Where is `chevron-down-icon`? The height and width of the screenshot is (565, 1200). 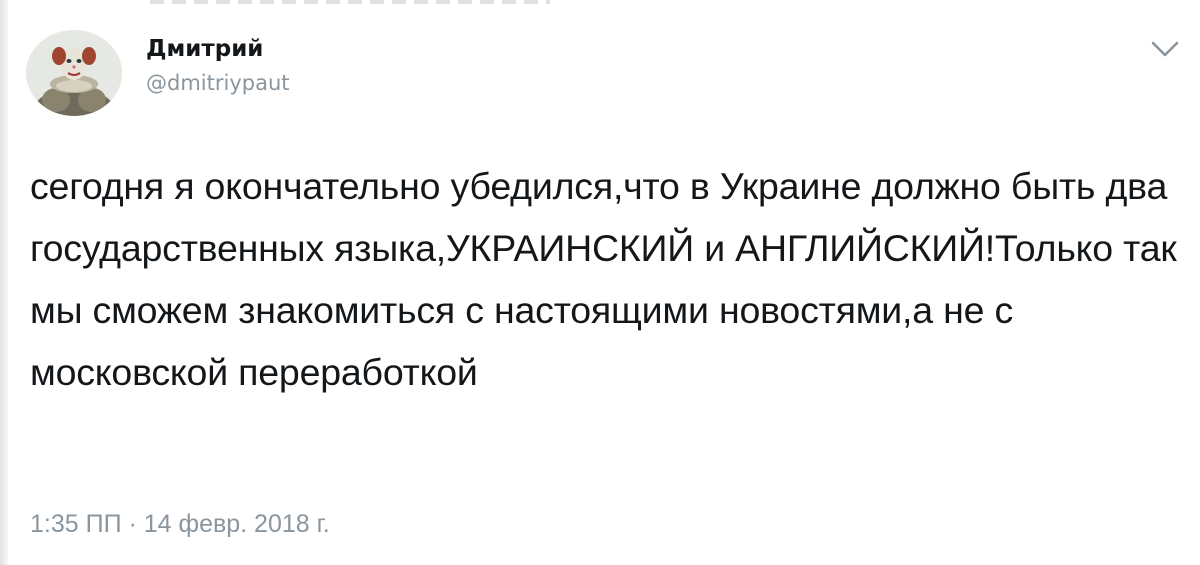
chevron-down-icon is located at coordinates (1165, 49).